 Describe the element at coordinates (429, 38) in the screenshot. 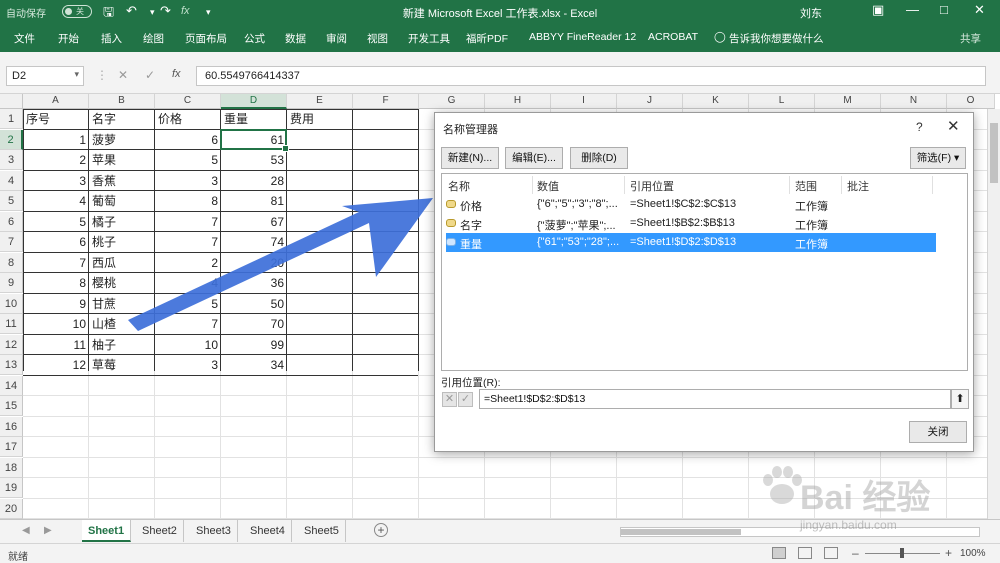

I see `tab-developer: 开发工具` at that location.